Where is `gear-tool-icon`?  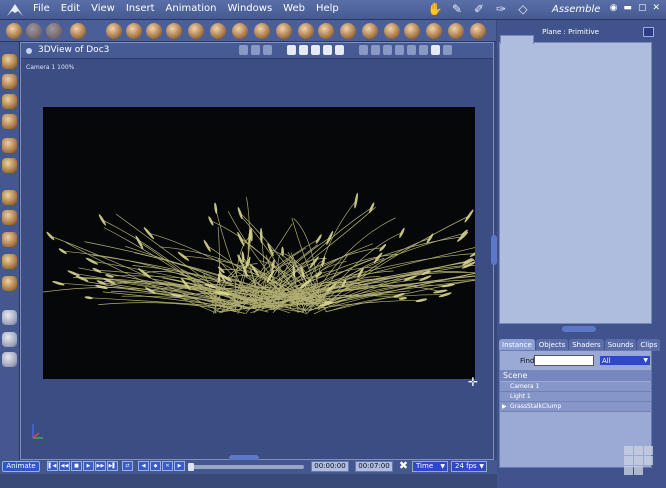 gear-tool-icon is located at coordinates (392, 31).